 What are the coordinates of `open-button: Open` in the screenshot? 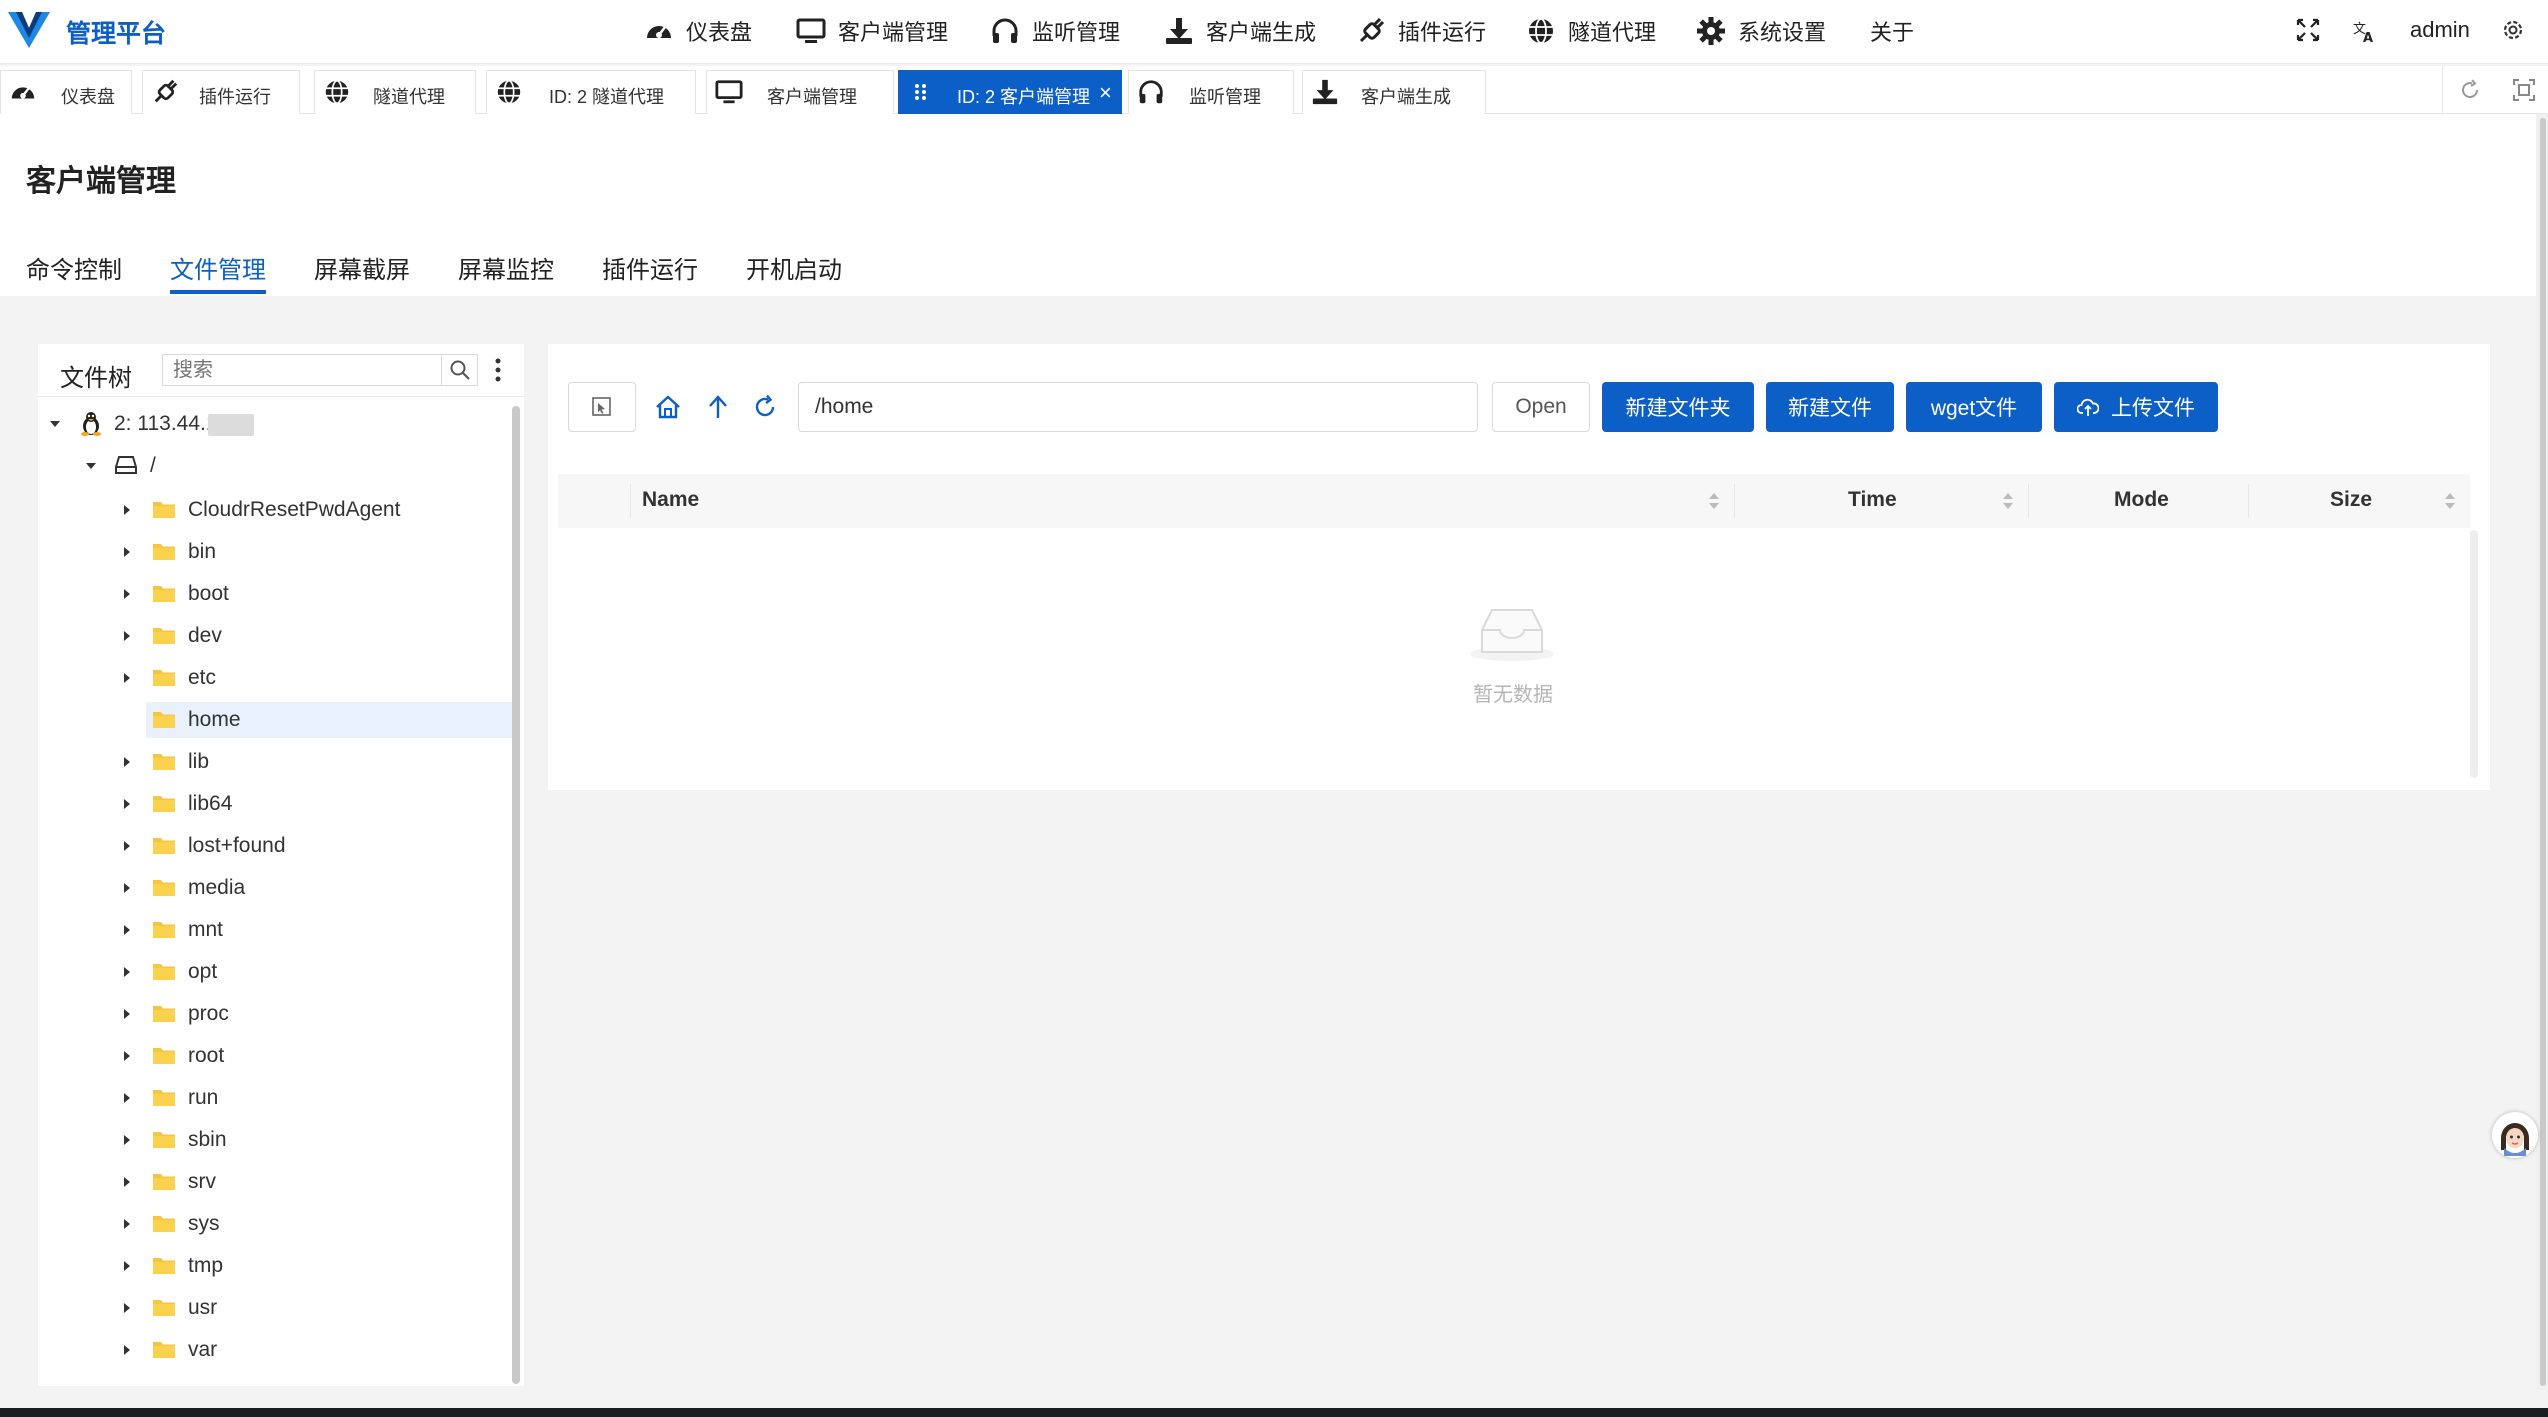 It's located at (1541, 407).